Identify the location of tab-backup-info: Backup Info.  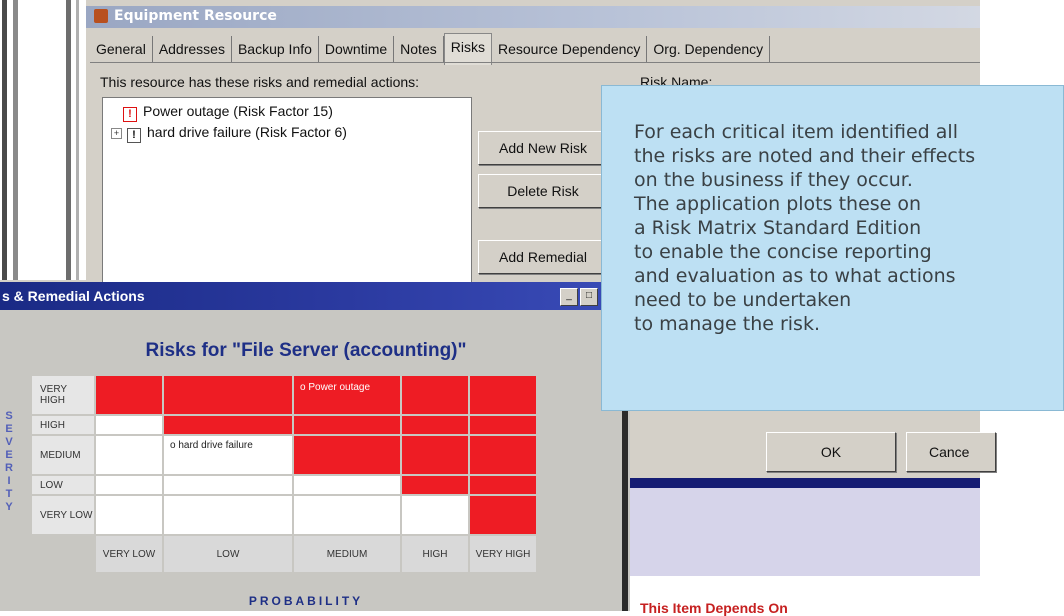
(275, 49).